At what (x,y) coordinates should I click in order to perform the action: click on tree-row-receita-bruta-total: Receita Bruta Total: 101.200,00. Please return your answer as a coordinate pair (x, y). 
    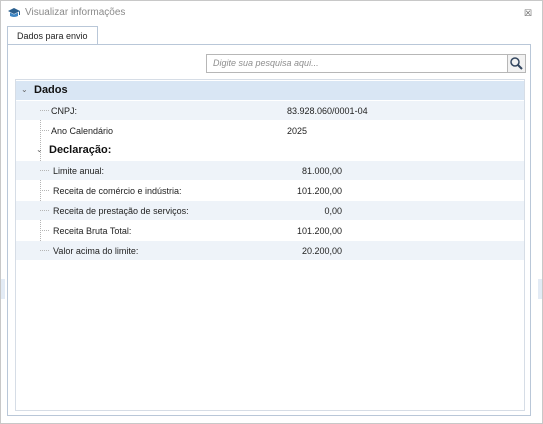
    Looking at the image, I should click on (270, 230).